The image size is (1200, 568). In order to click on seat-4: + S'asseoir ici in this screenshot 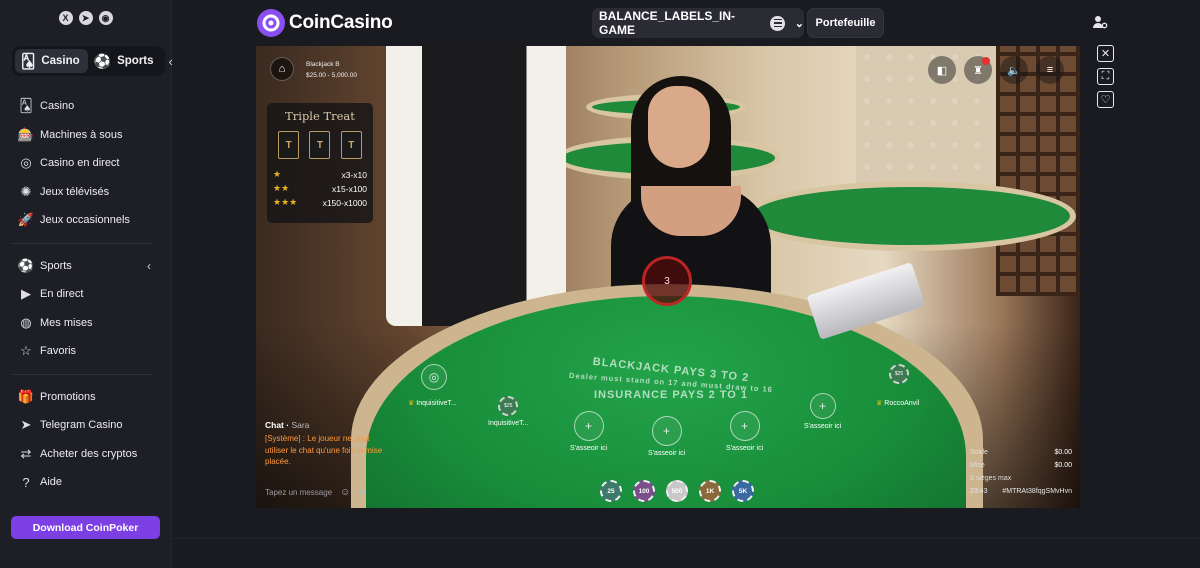, I will do `click(666, 436)`.